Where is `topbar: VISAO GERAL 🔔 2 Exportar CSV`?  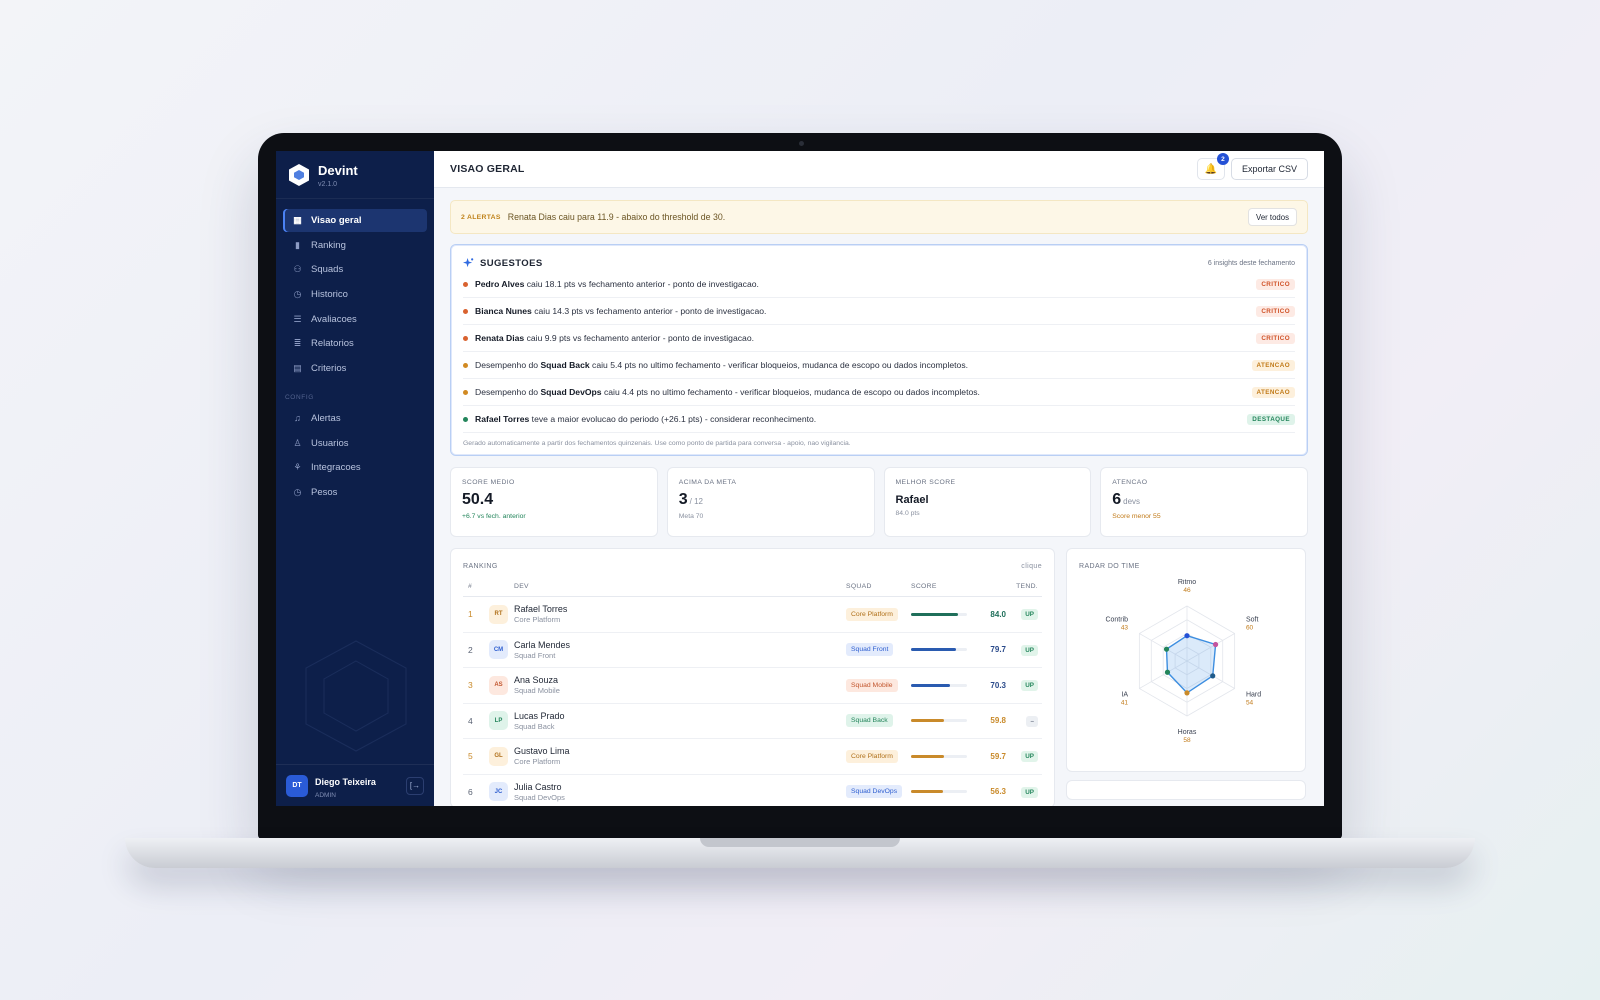
topbar: VISAO GERAL 🔔 2 Exportar CSV is located at coordinates (879, 169).